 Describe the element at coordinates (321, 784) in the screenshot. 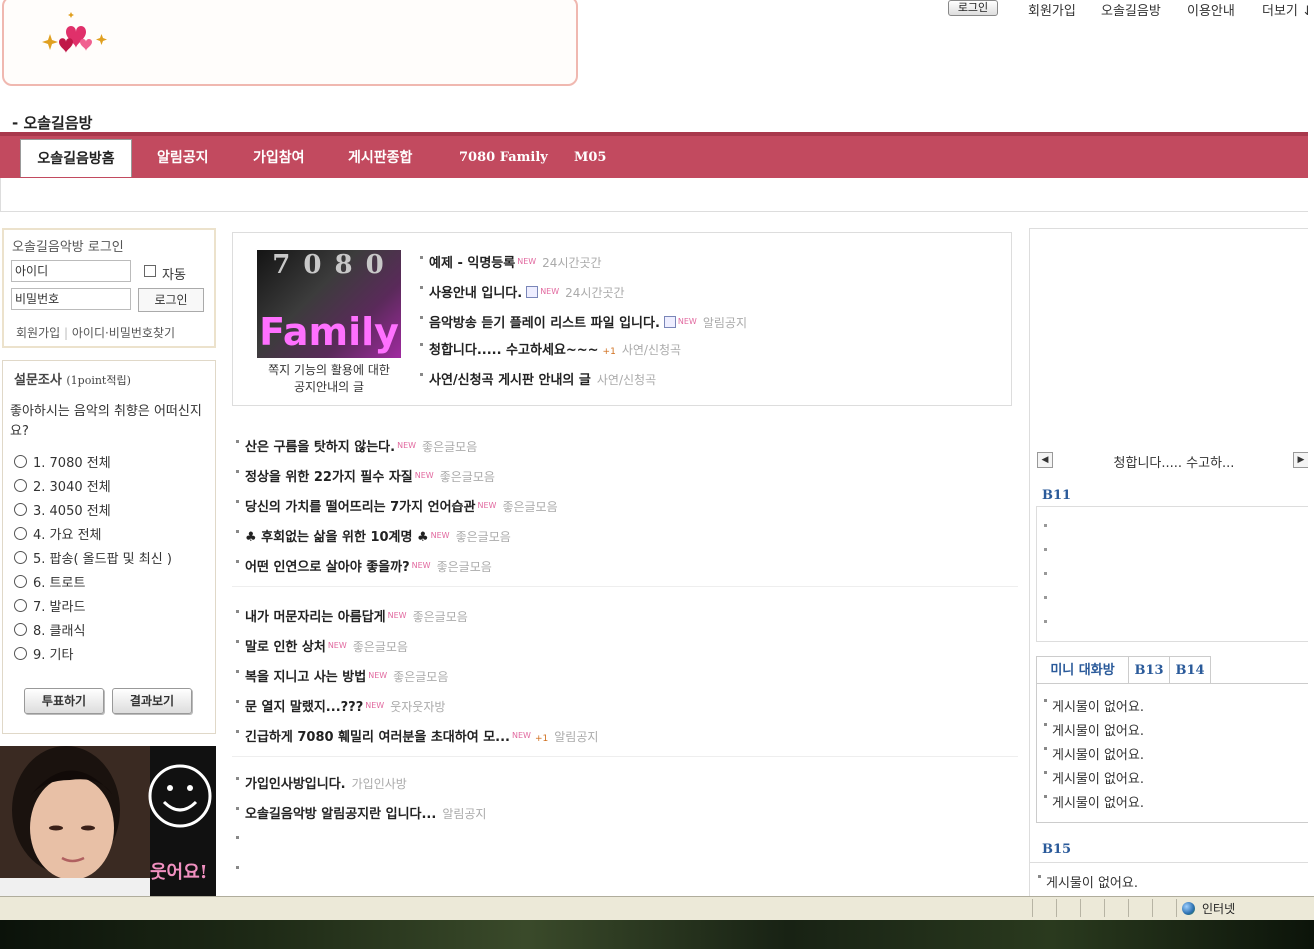

I see `list-item: 가입인사방입니다. 가입인사방` at that location.